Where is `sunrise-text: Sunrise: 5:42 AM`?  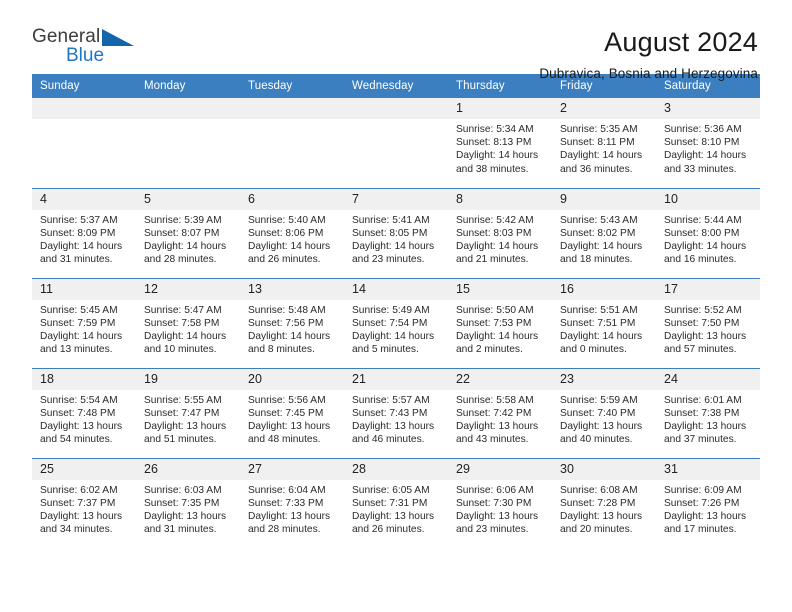
sunrise-text: Sunrise: 5:42 AM is located at coordinates (495, 220).